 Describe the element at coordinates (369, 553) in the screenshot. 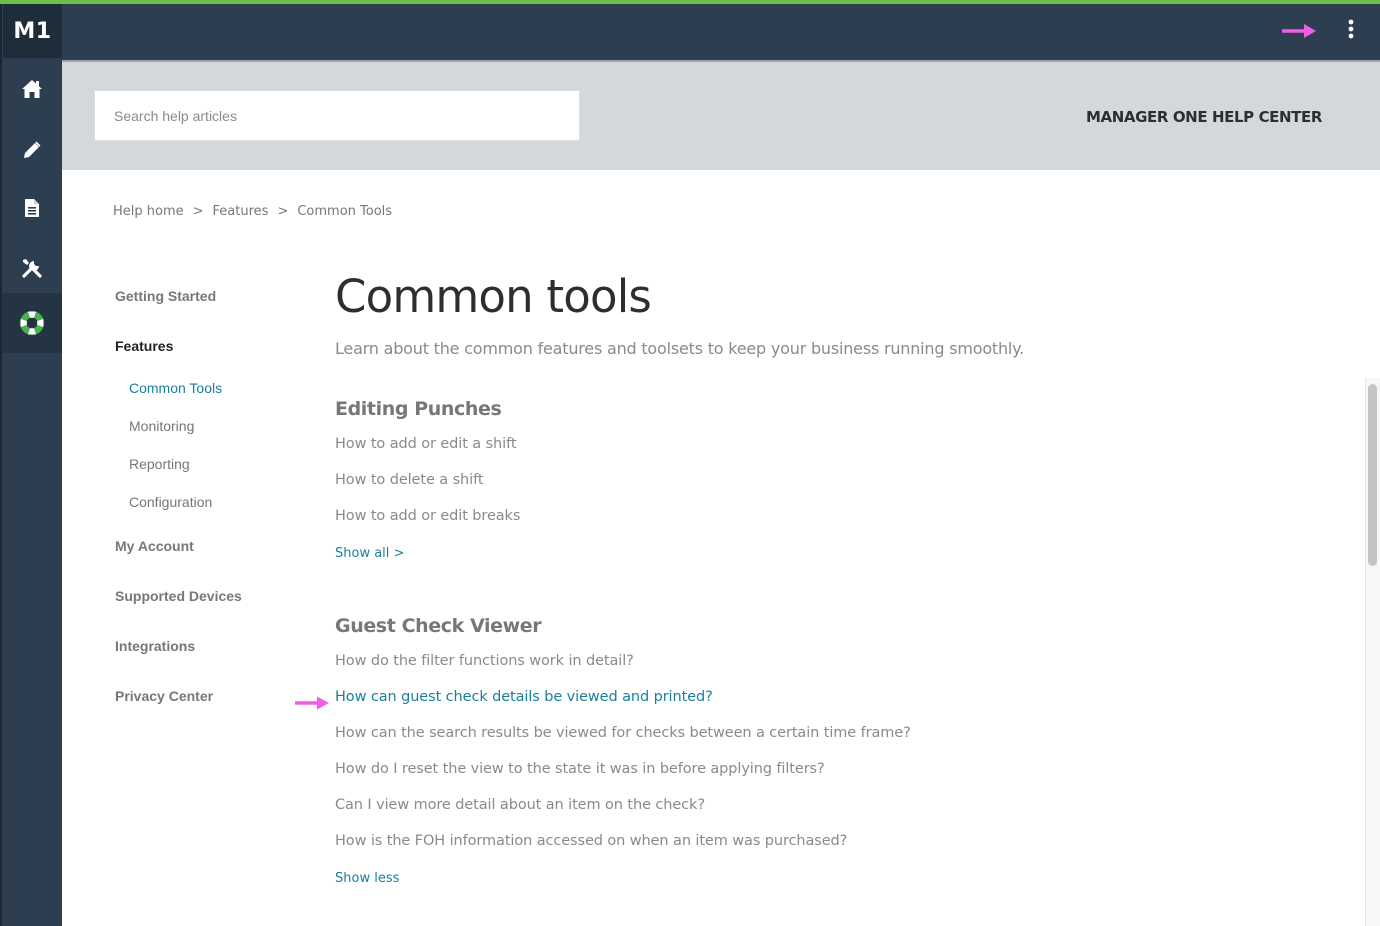

I see `show-all-link: Show all >` at that location.